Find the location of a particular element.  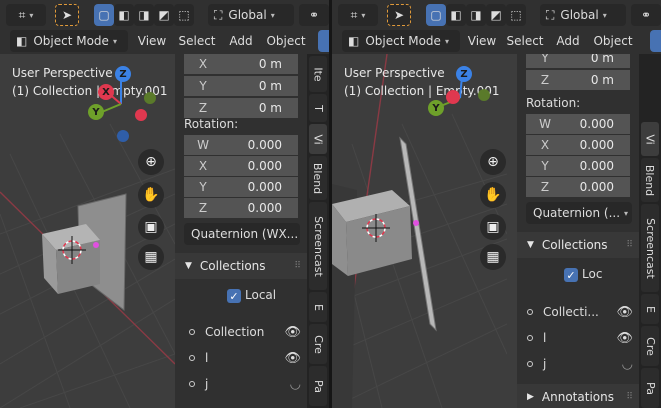

gizmo-x-ball: X is located at coordinates (106, 92).